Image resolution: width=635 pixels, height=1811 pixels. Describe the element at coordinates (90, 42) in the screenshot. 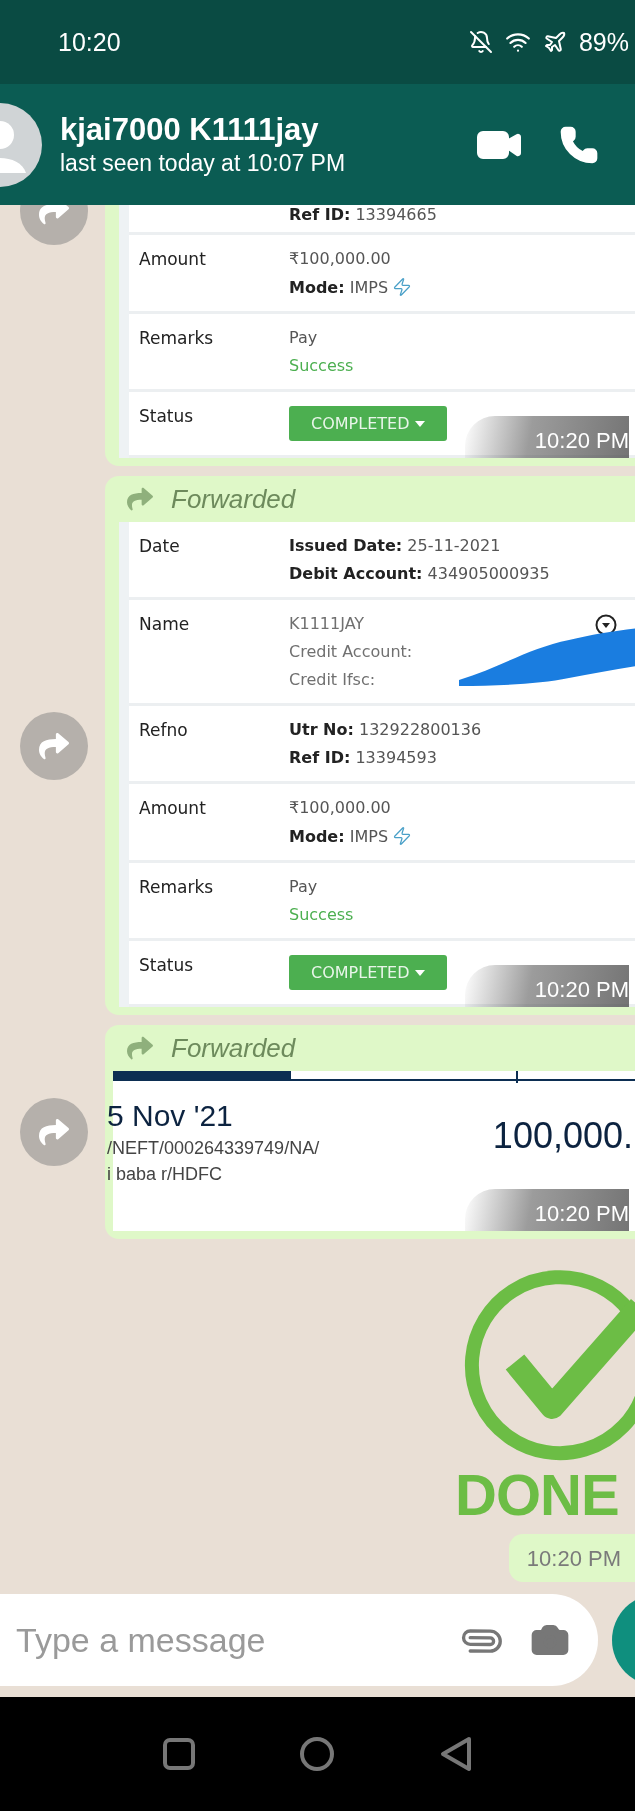

I see `status-time: 10:20` at that location.